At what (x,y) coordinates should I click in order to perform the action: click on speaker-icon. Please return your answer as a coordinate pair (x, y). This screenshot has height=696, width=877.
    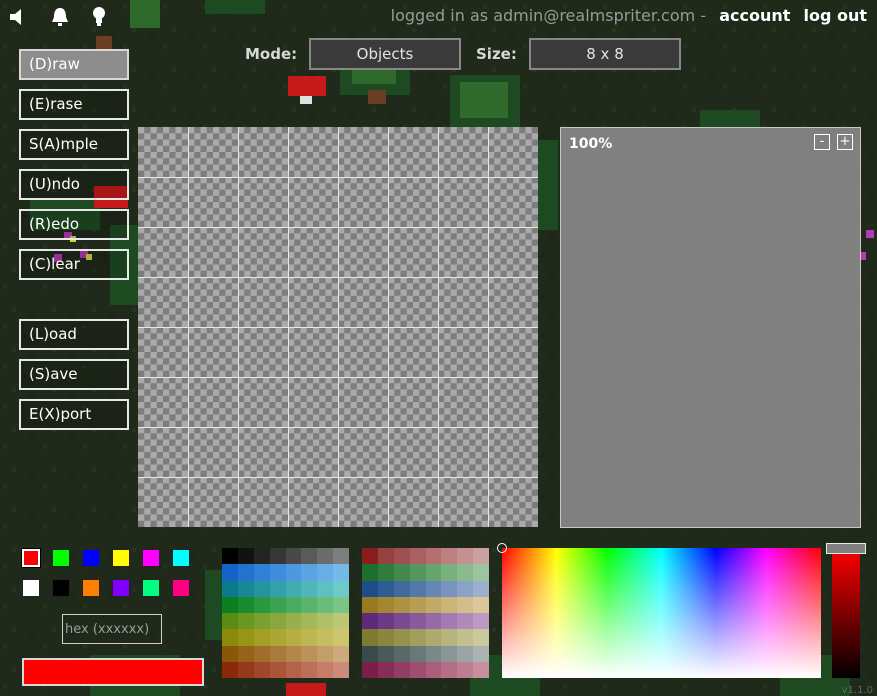
    Looking at the image, I should click on (17, 17).